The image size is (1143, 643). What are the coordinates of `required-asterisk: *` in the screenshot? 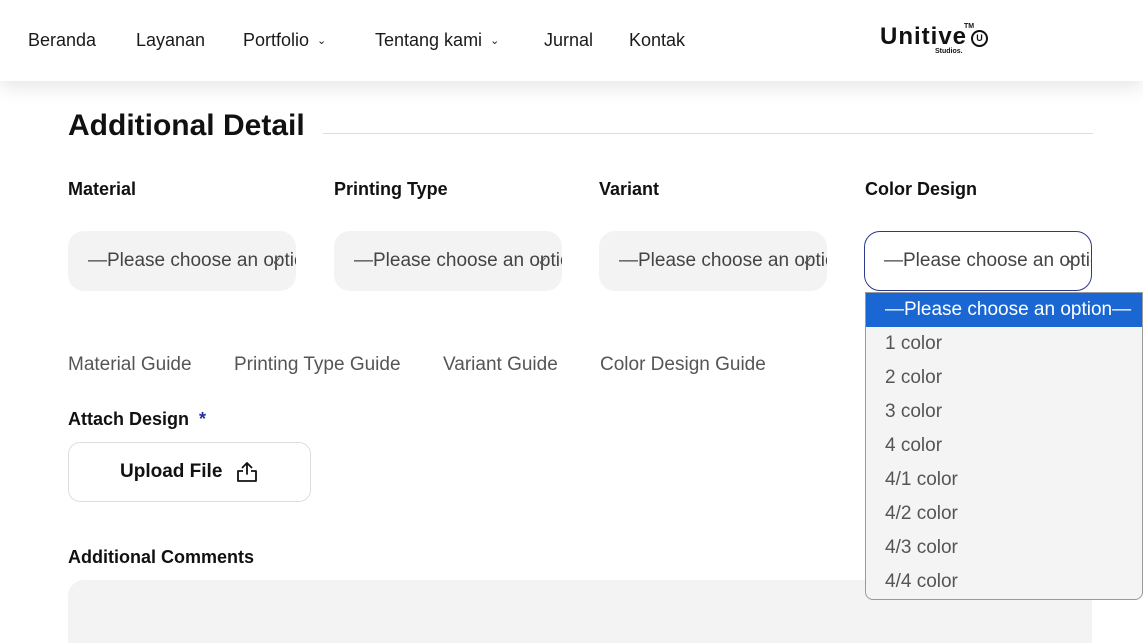 It's located at (203, 419).